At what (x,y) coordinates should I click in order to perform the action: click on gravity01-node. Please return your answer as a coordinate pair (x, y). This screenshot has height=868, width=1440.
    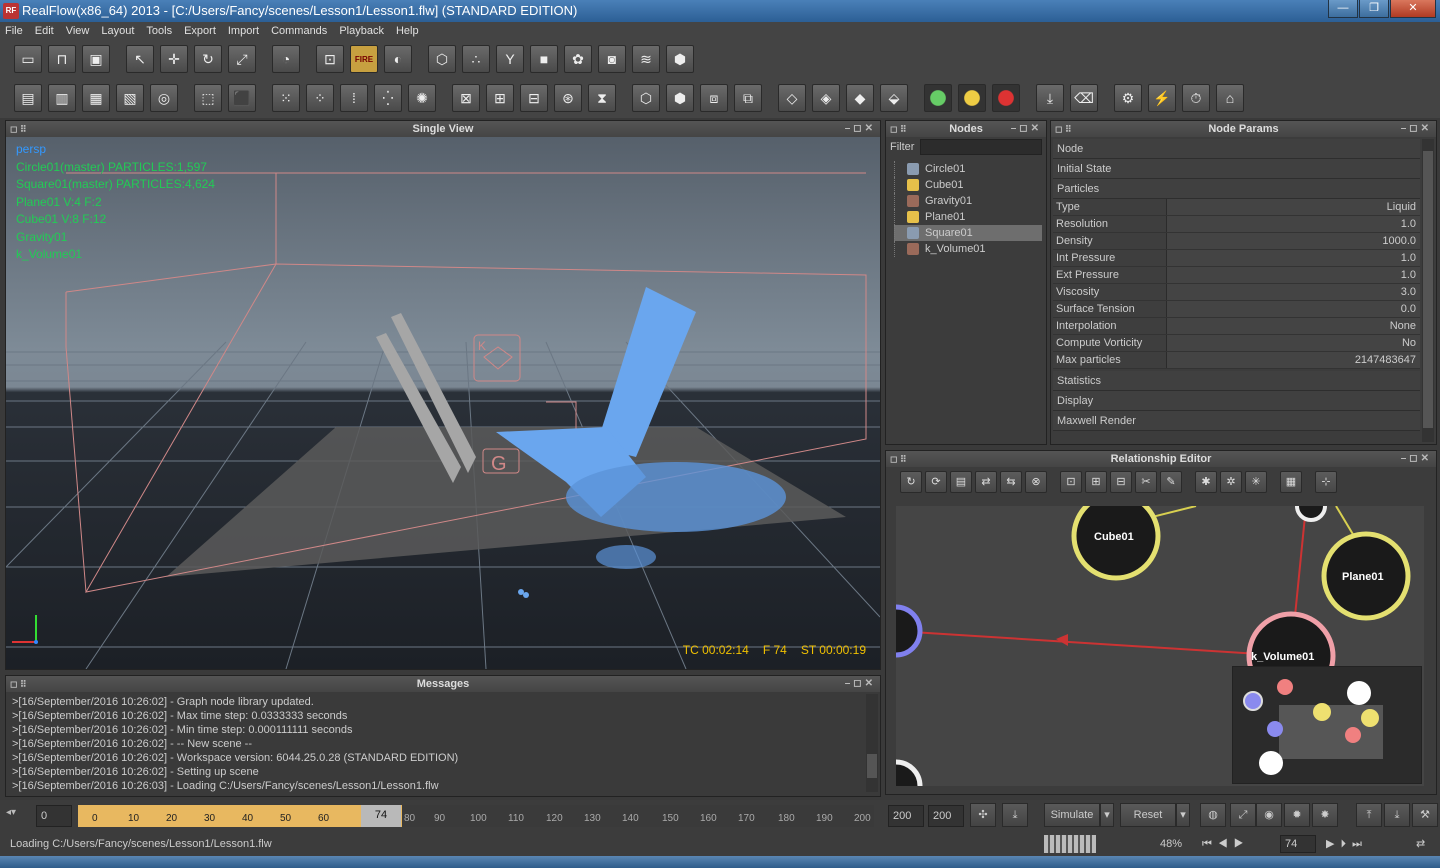
    Looking at the image, I should click on (909, 772).